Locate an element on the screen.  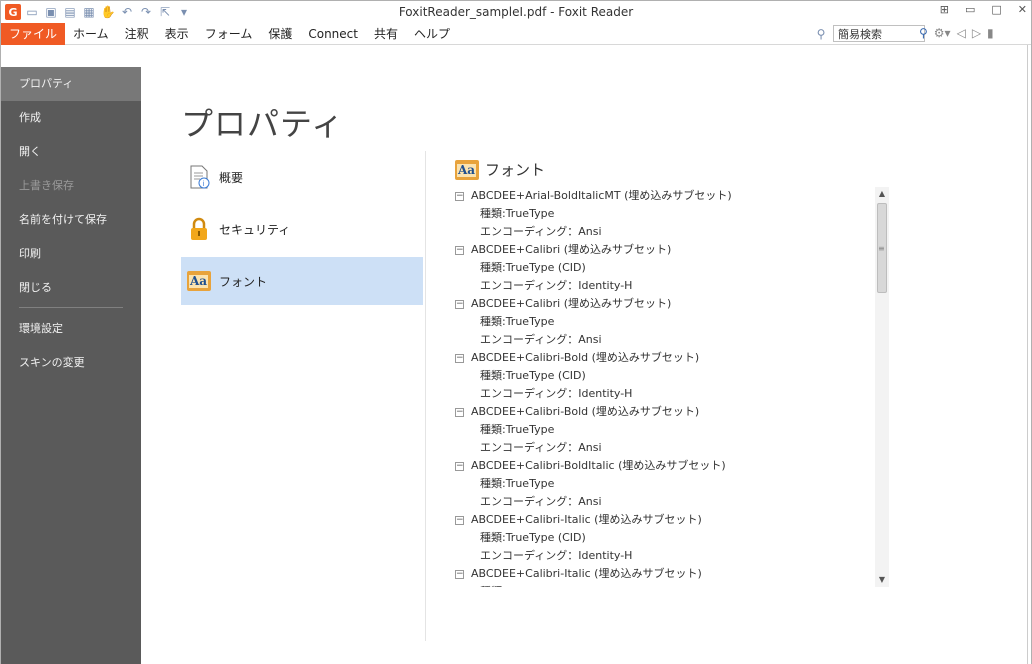
ribbon-toggle-icon: ⊞ is located at coordinates (944, 9).